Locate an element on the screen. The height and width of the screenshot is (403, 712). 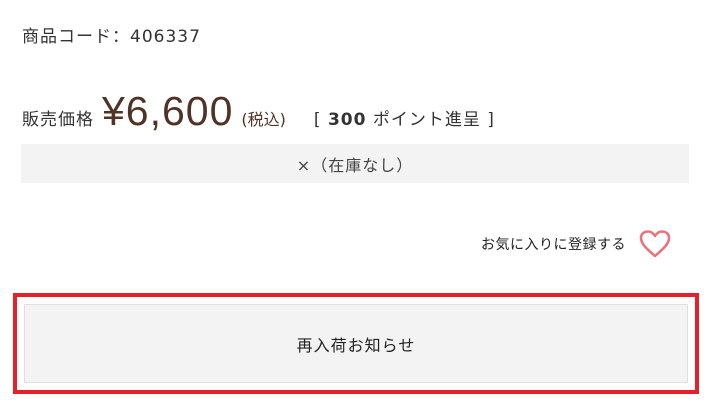
price-value: ¥6,600 is located at coordinates (168, 111).